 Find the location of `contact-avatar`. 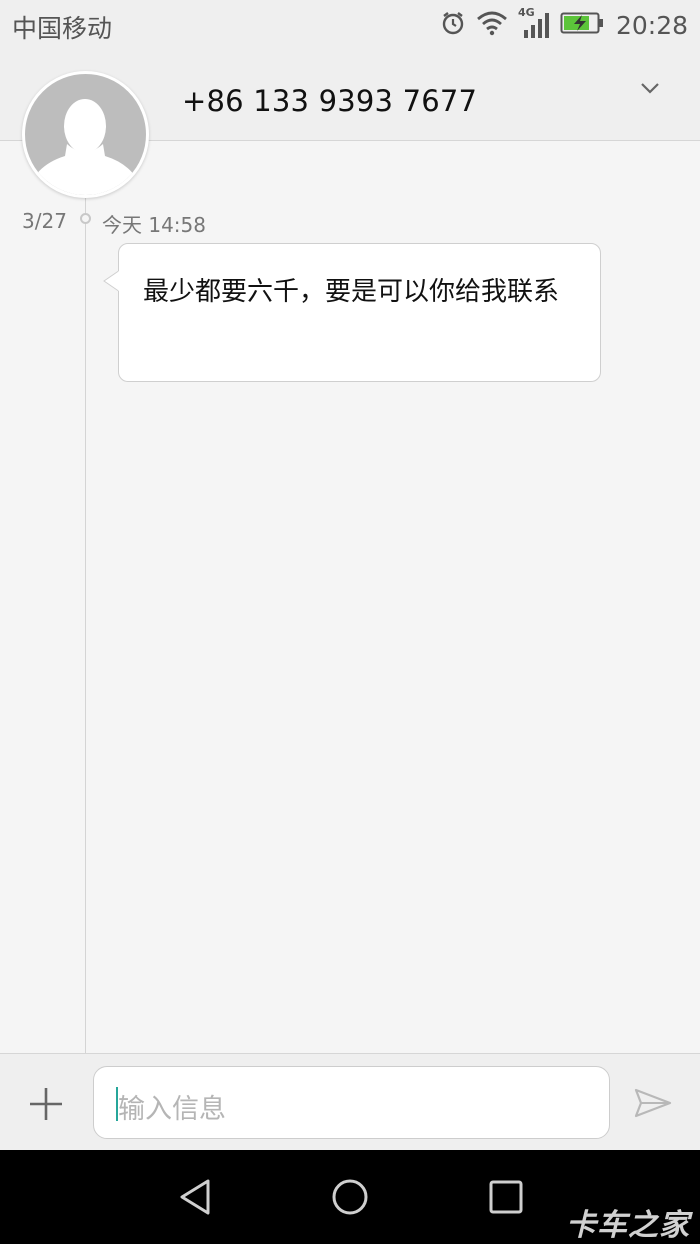

contact-avatar is located at coordinates (85, 134).